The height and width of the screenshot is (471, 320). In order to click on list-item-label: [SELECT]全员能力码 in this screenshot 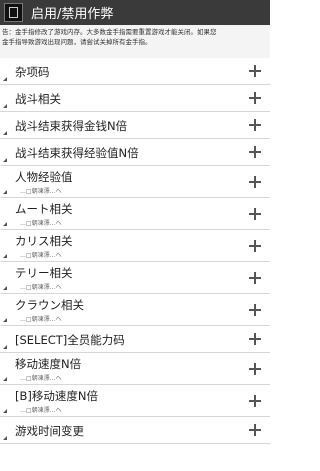, I will do `click(70, 340)`.